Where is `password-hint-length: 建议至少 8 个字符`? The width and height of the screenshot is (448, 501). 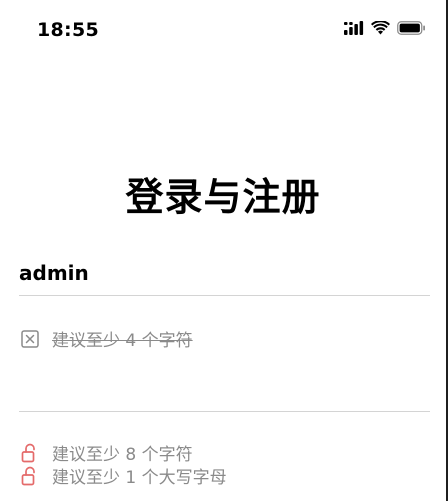
password-hint-length: 建议至少 8 个字符 is located at coordinates (106, 452).